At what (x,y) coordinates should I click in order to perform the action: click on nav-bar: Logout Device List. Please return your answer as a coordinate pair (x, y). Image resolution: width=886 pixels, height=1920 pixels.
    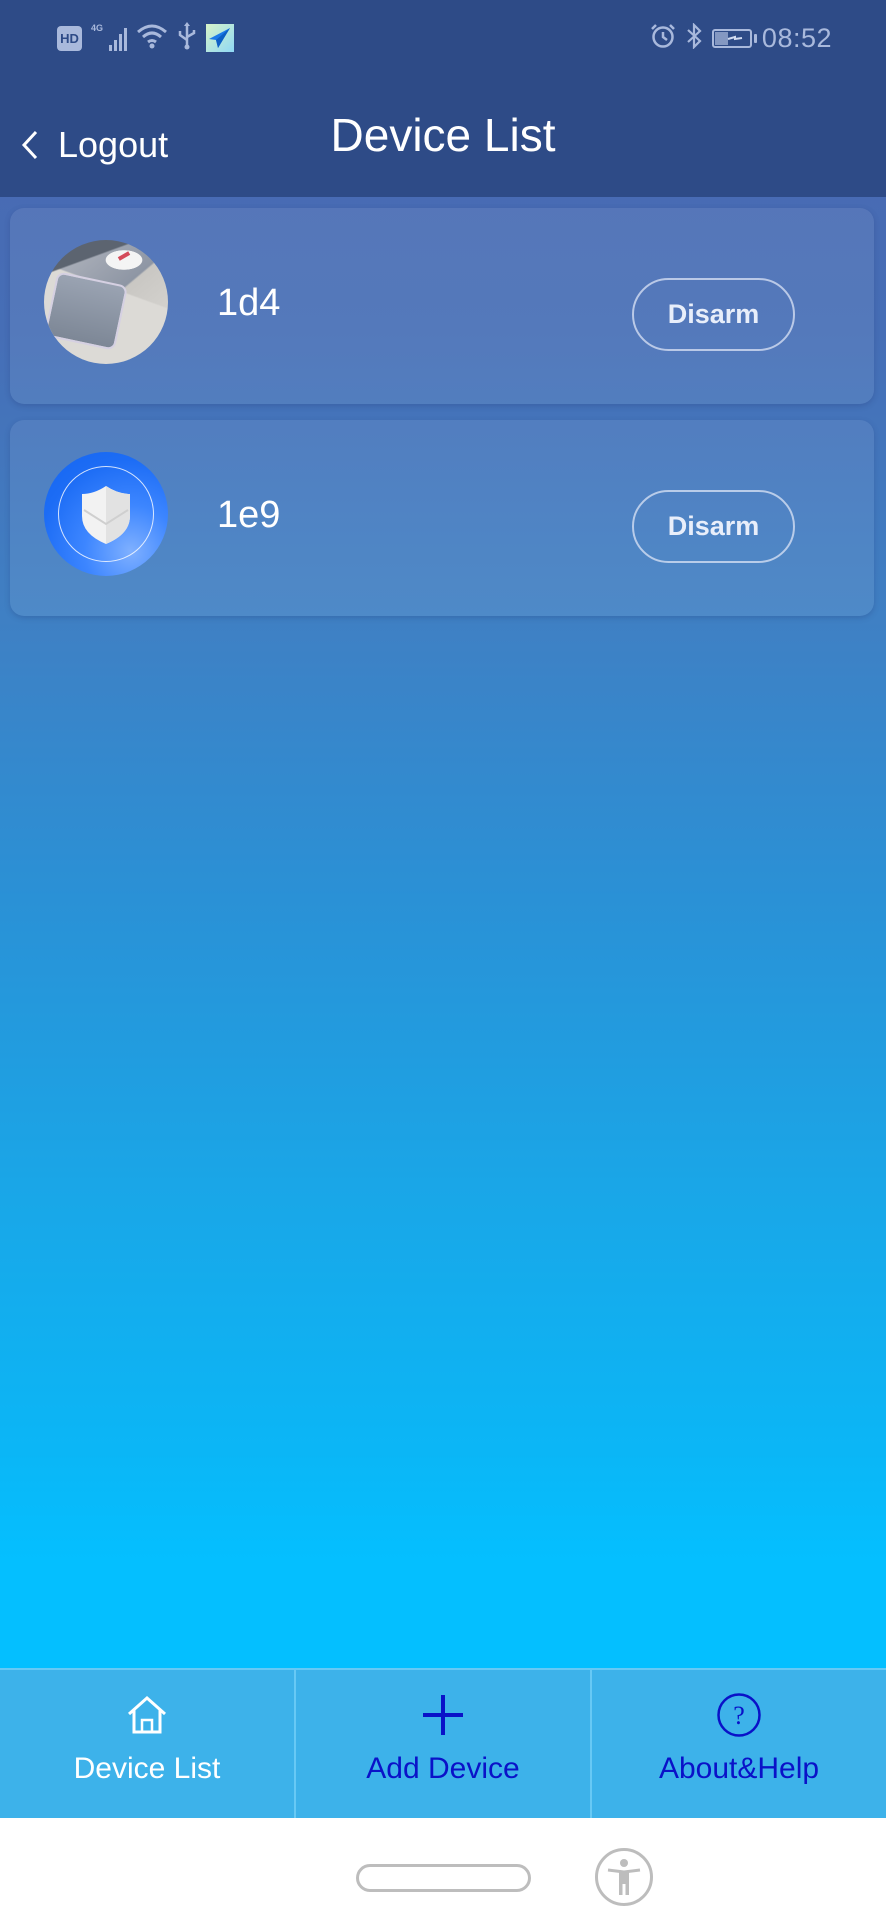
    Looking at the image, I should click on (443, 136).